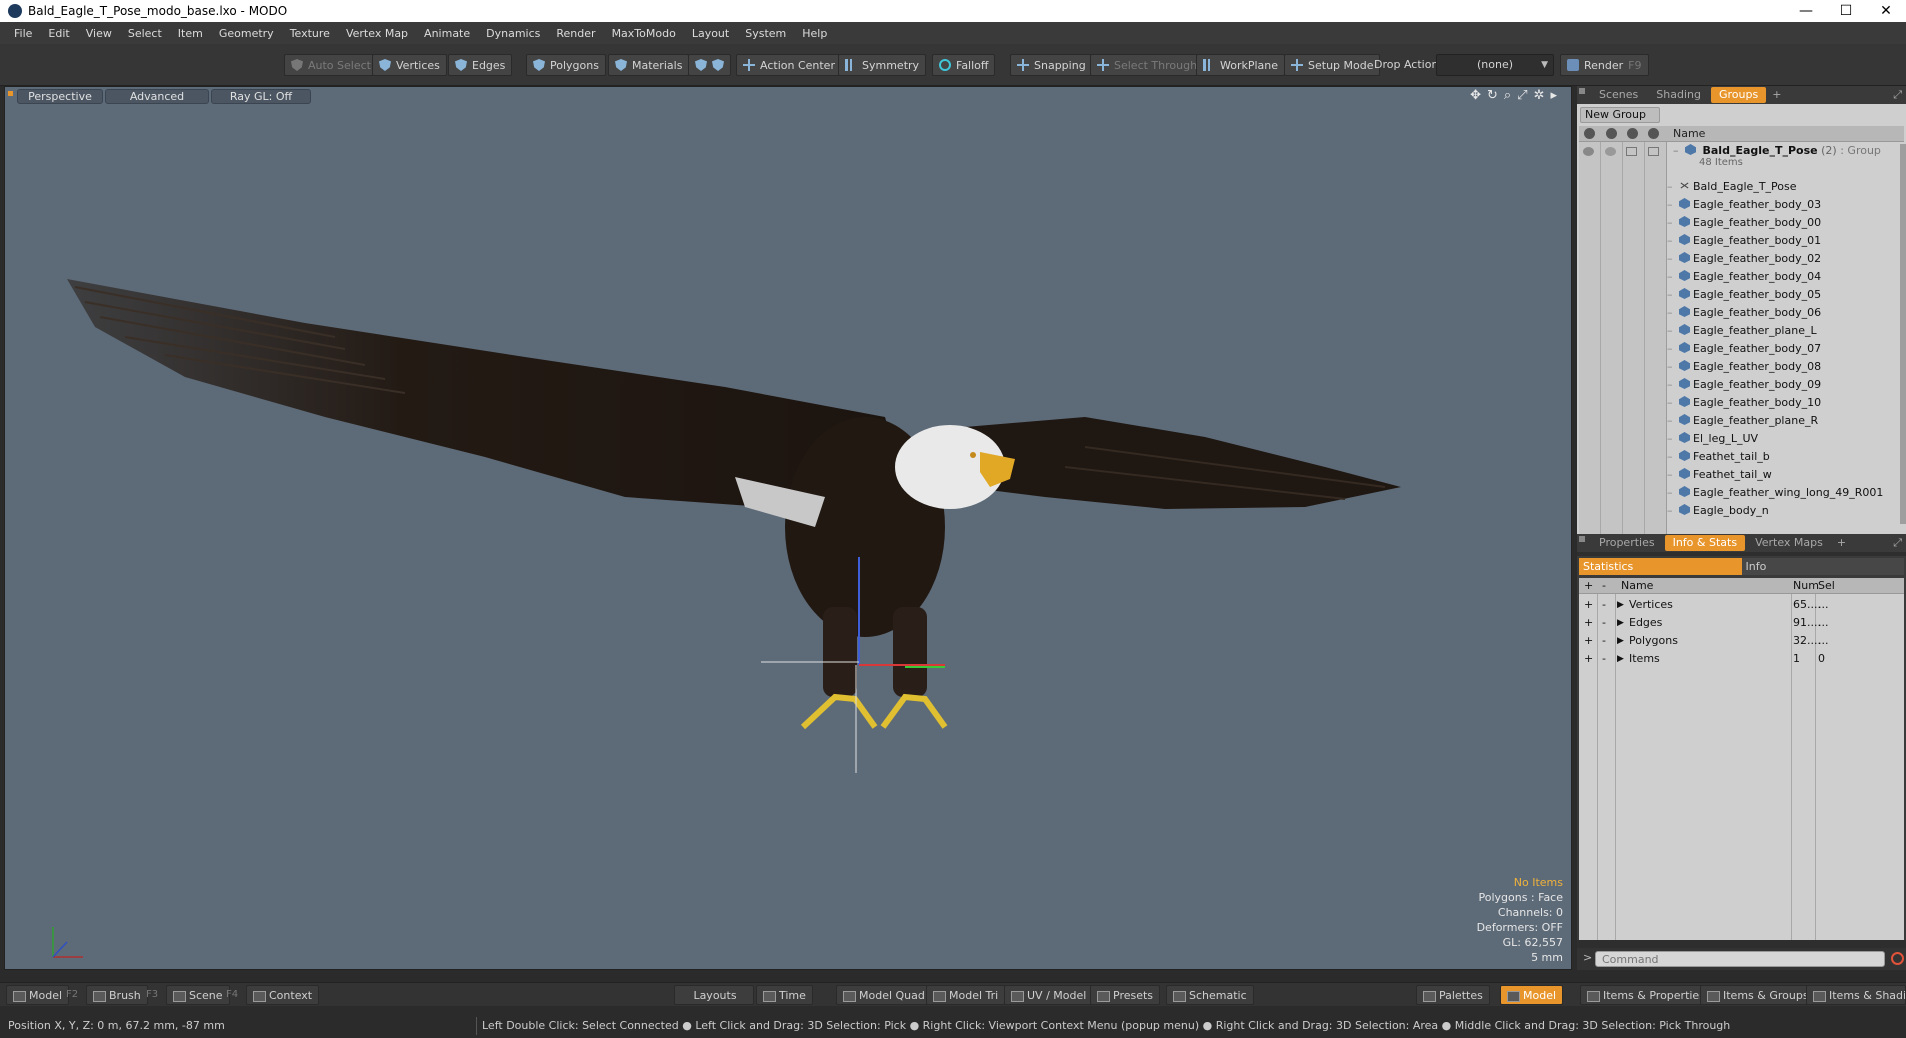 This screenshot has height=1038, width=1906. Describe the element at coordinates (1788, 159) in the screenshot. I see `group-root-row: – Bald_Eagle_T_Pose (2) : Group 48 Items` at that location.